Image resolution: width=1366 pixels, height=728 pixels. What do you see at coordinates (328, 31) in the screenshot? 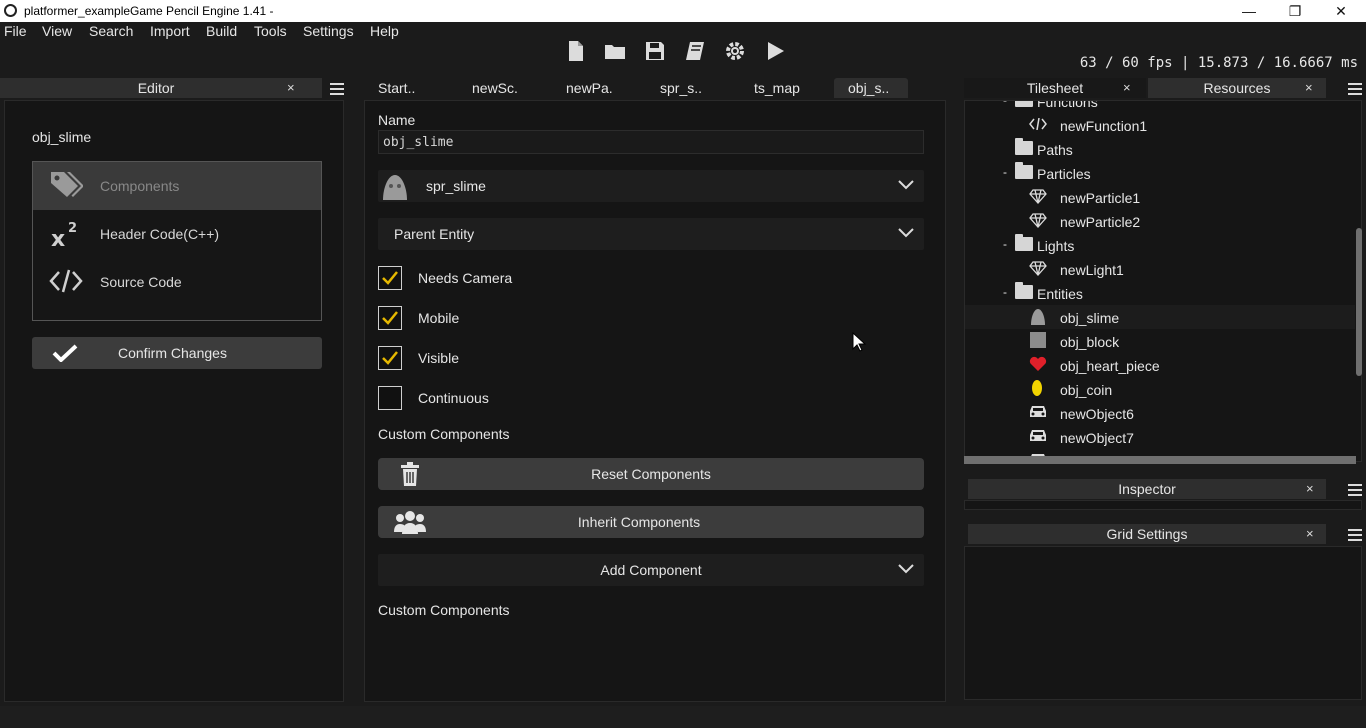
I see `menu-settings: Settings` at bounding box center [328, 31].